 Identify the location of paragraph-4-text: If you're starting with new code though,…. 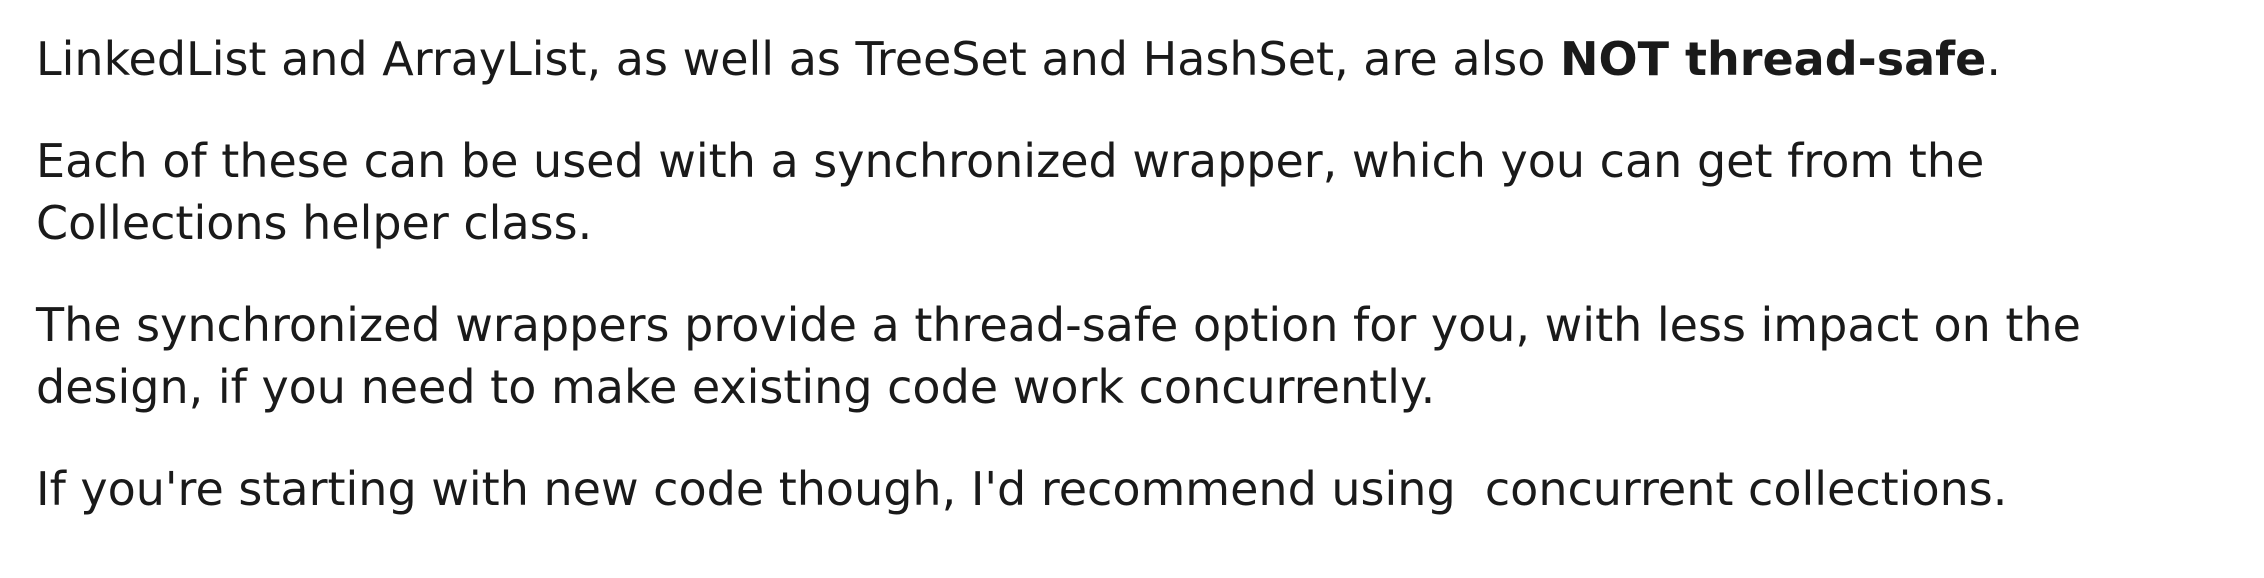
(1022, 489).